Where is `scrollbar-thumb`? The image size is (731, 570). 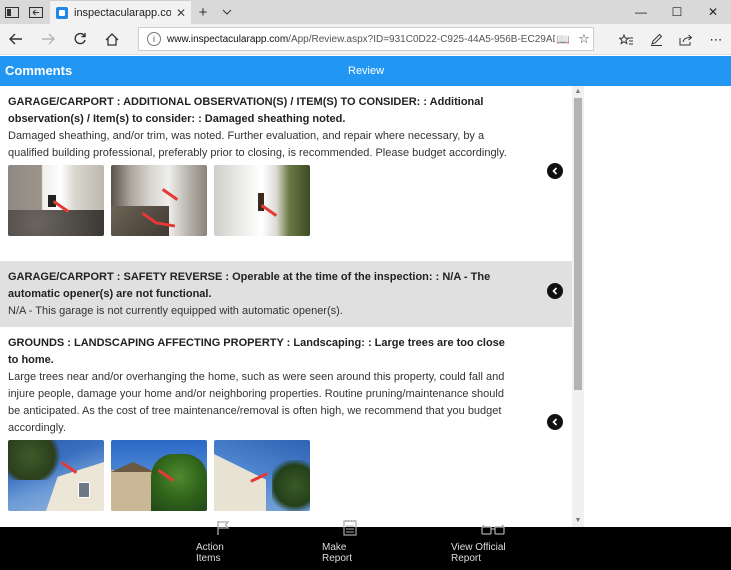
scrollbar-thumb is located at coordinates (578, 244).